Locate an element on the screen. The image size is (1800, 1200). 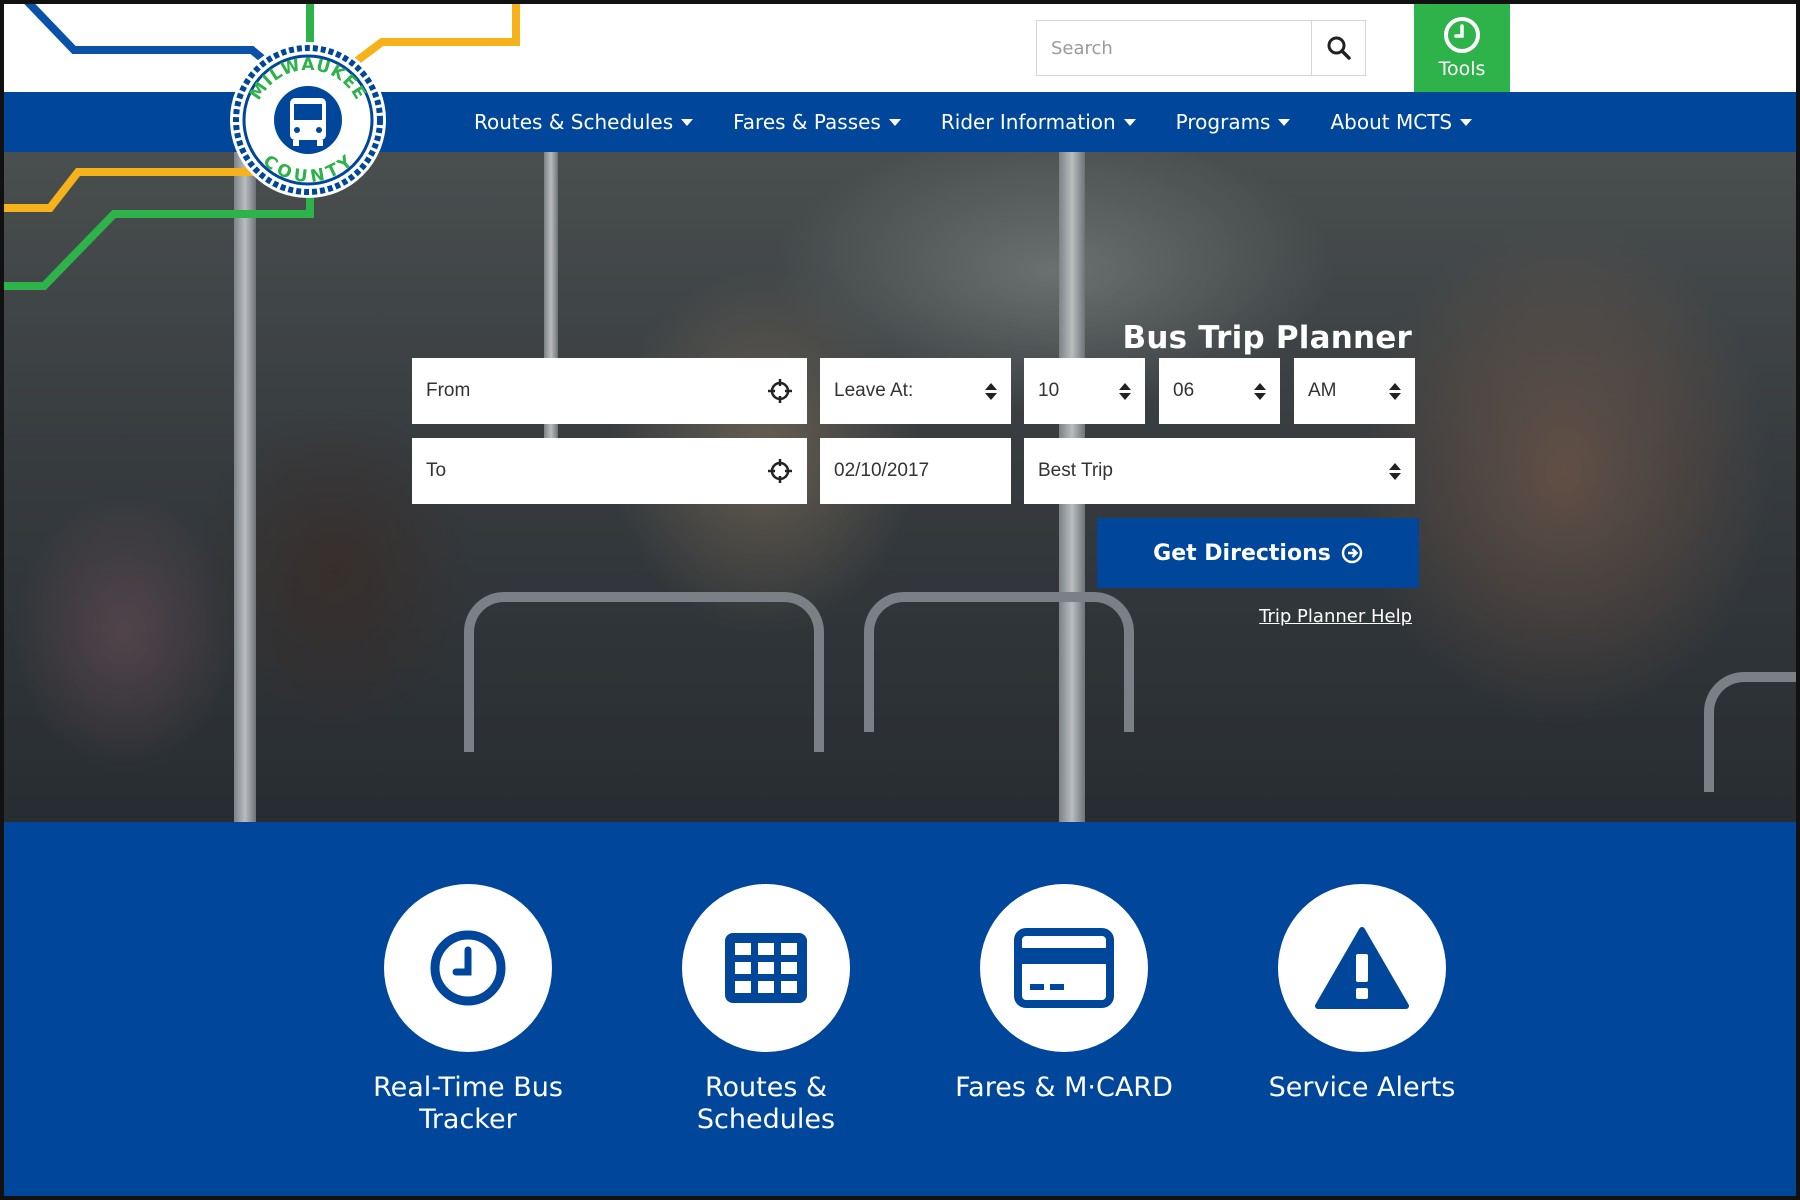
get-directions-button: Get Directions is located at coordinates (1258, 553).